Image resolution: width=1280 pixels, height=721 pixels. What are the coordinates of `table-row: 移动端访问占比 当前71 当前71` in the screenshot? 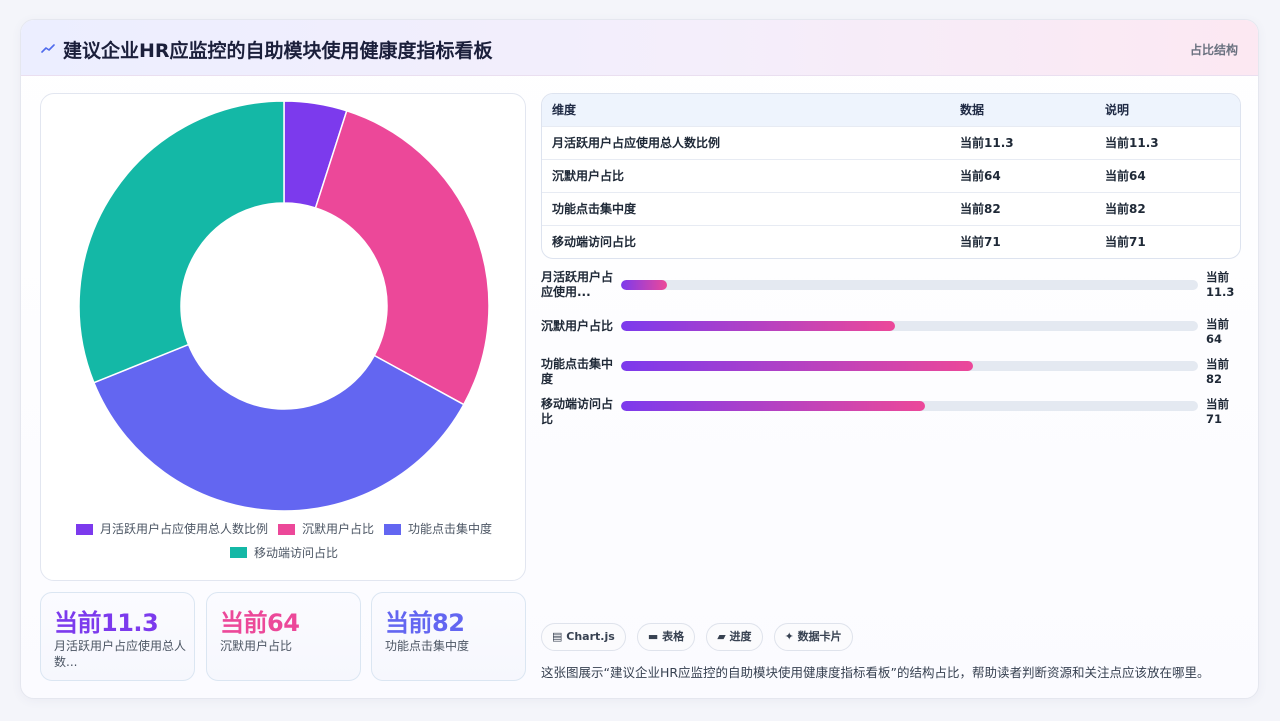 It's located at (891, 241).